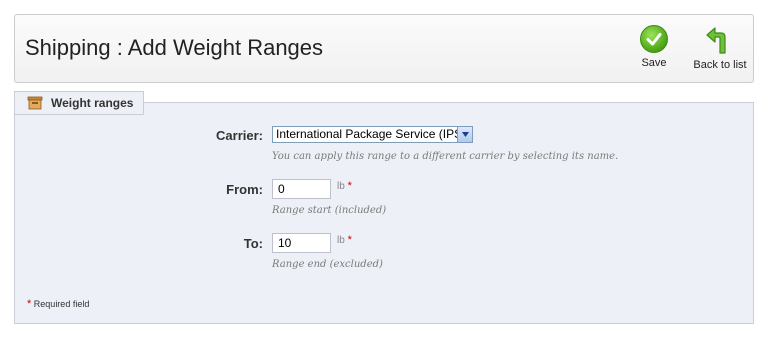 This screenshot has width=768, height=341. What do you see at coordinates (174, 47) in the screenshot?
I see `page-title: Shipping : Add Weight Ranges` at bounding box center [174, 47].